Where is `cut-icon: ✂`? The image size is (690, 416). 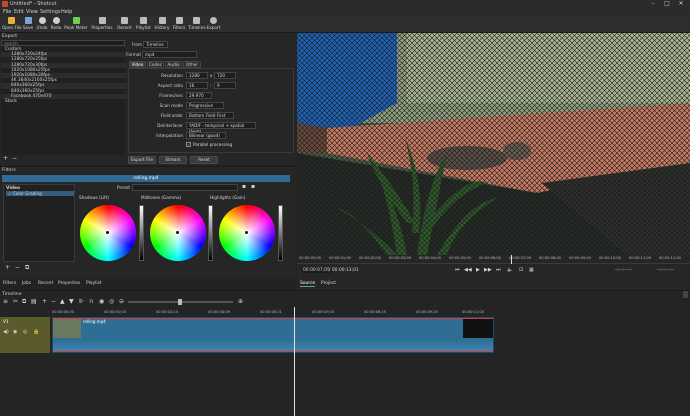
cut-icon: ✂ is located at coordinates (15, 301).